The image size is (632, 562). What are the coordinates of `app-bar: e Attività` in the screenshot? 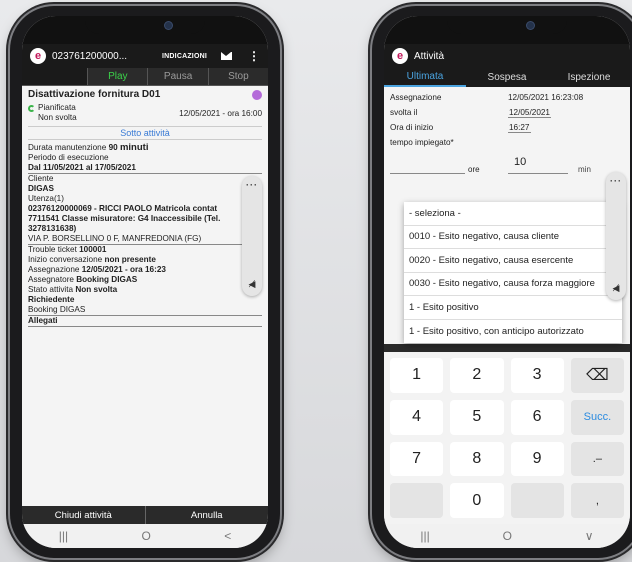 It's located at (507, 56).